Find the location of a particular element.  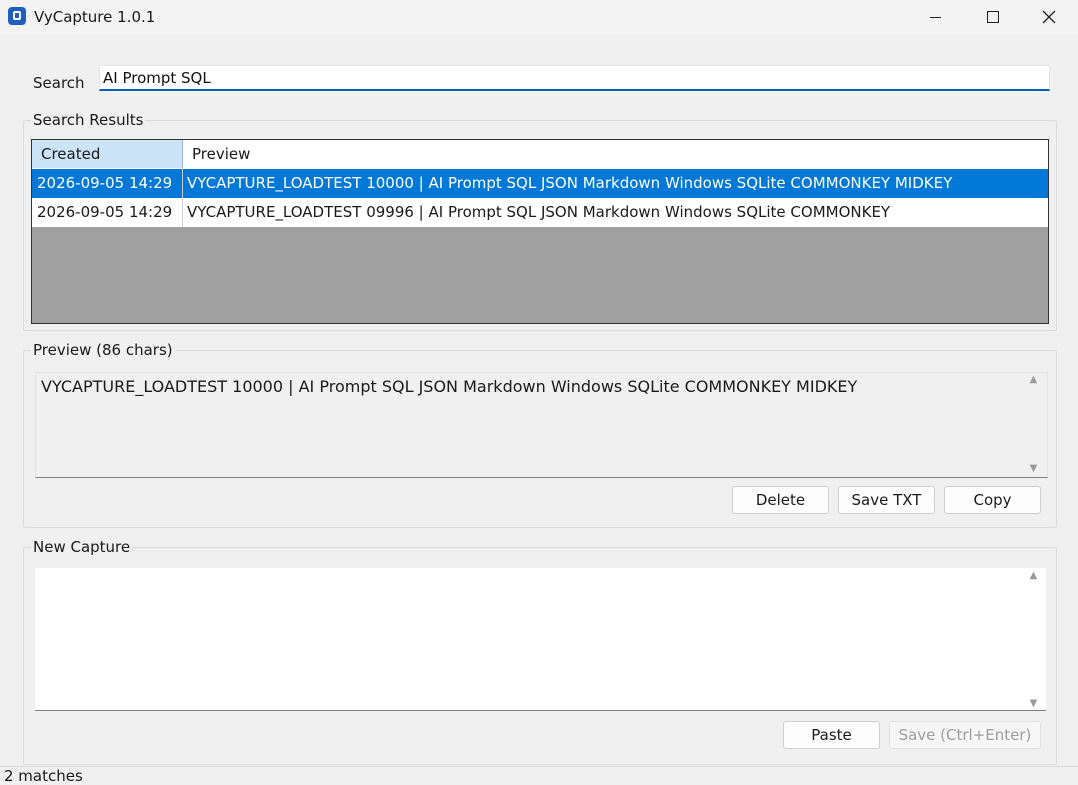

copy-button: Copy is located at coordinates (992, 500).